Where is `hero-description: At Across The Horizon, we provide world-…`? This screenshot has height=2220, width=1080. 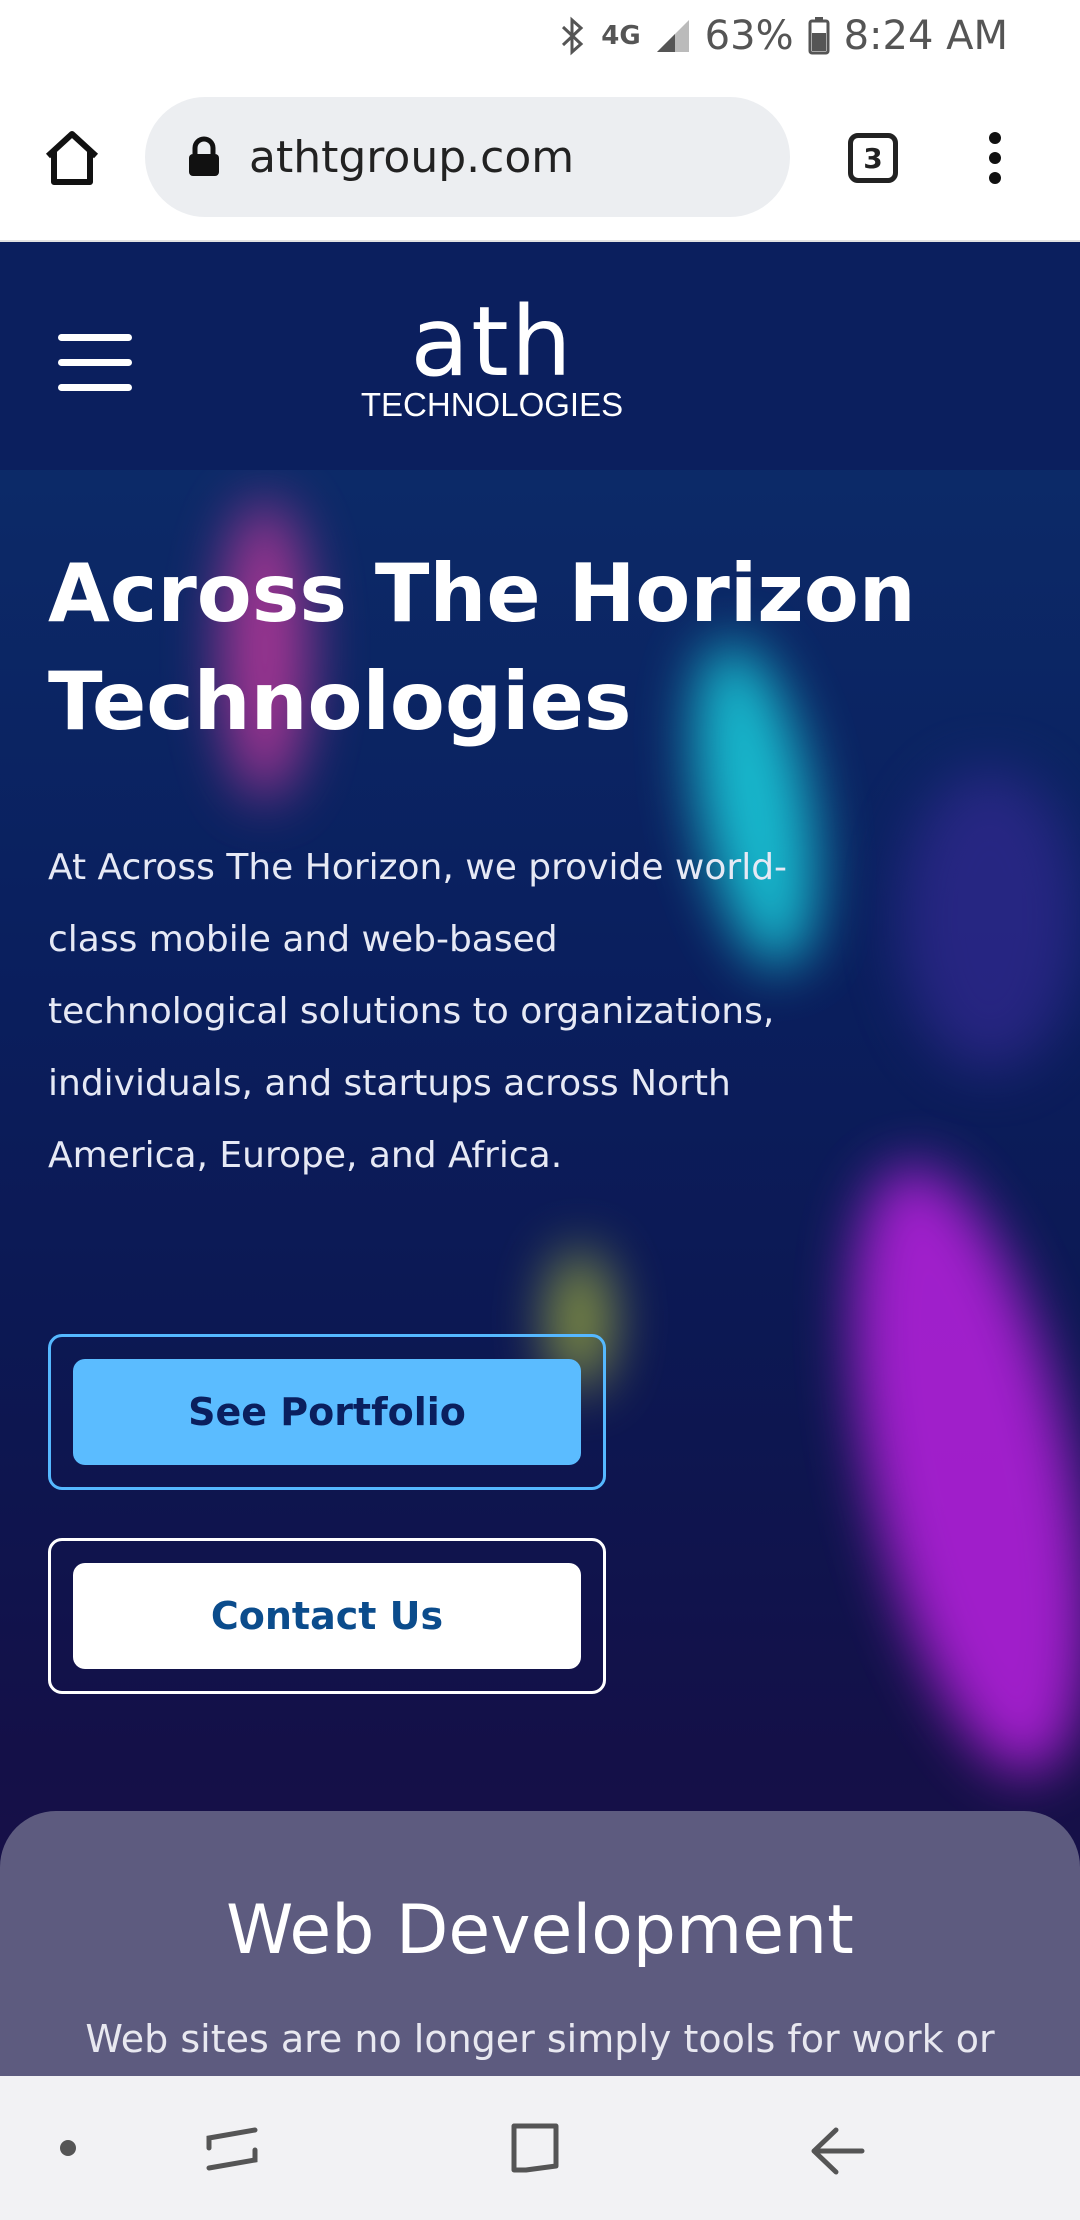
hero-description: At Across The Horizon, we provide world-… is located at coordinates (418, 1011).